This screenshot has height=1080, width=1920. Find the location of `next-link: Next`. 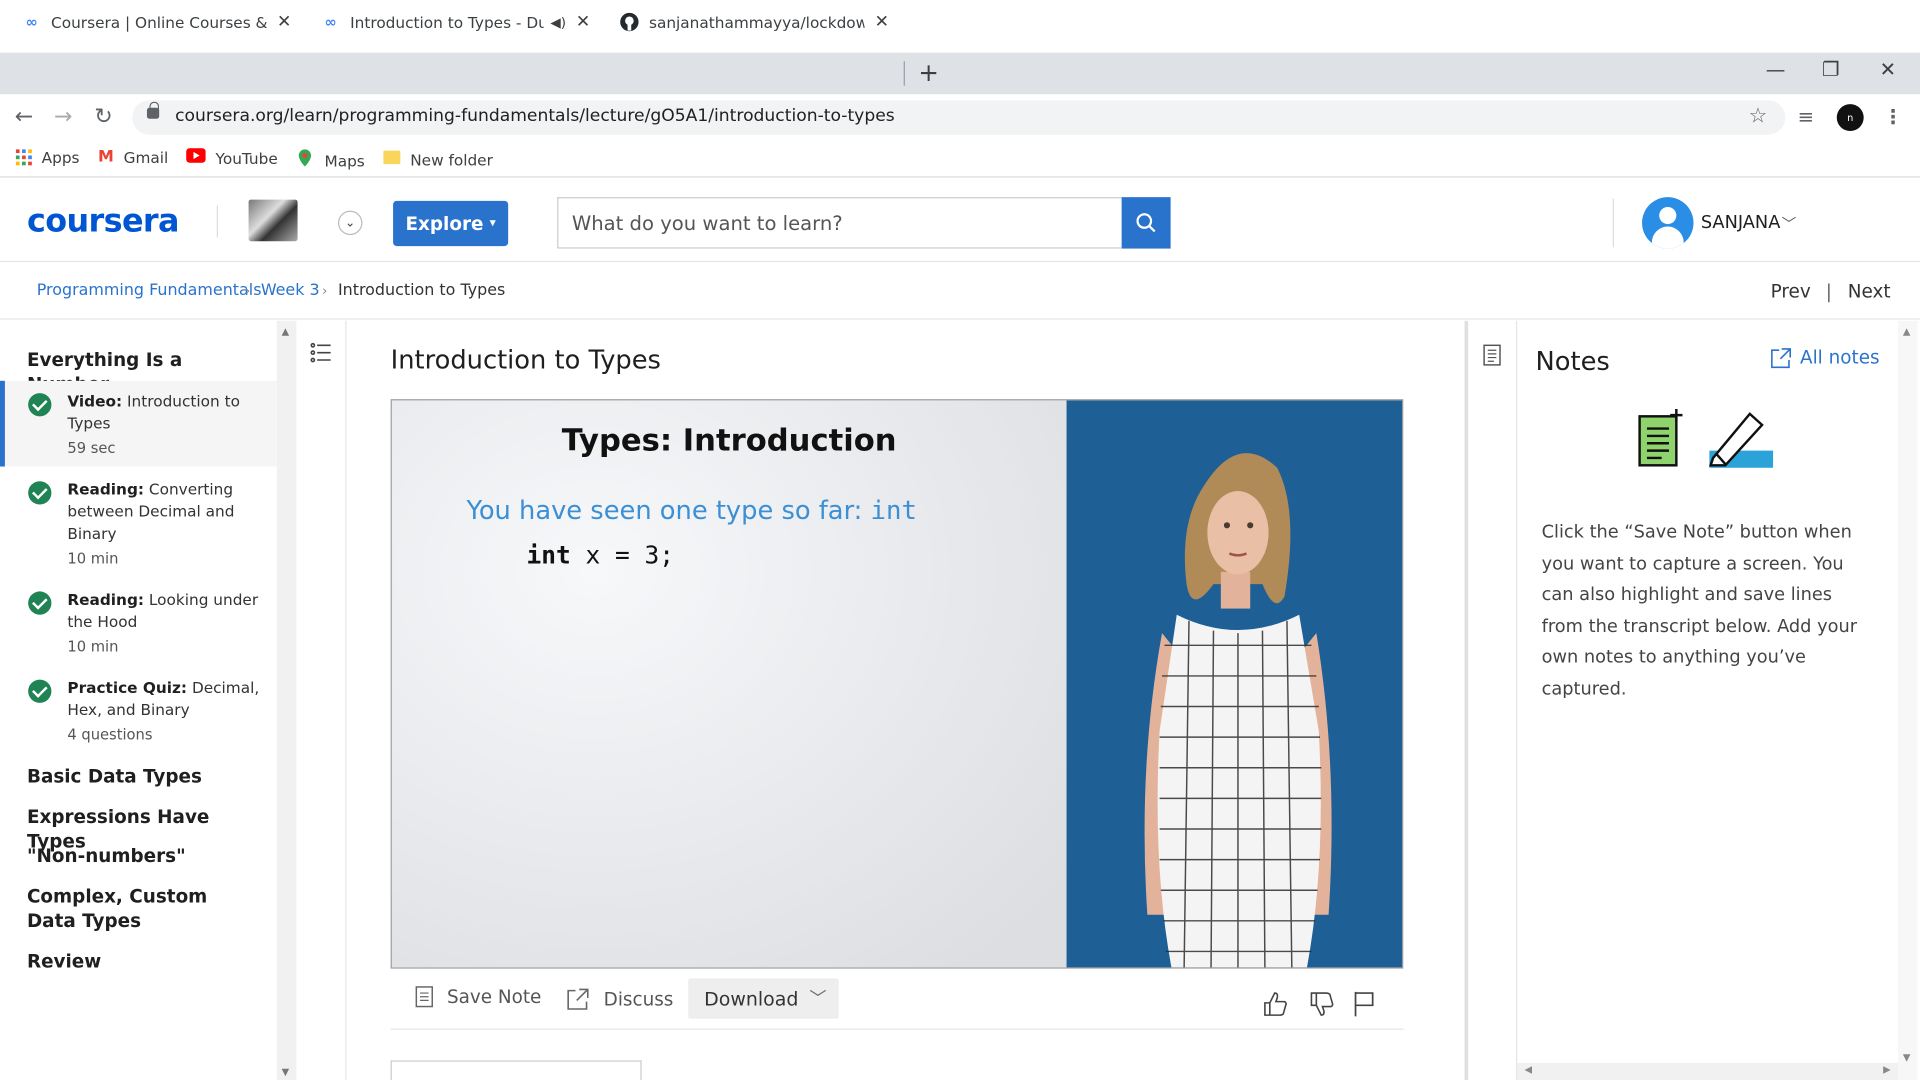

next-link: Next is located at coordinates (1869, 291).